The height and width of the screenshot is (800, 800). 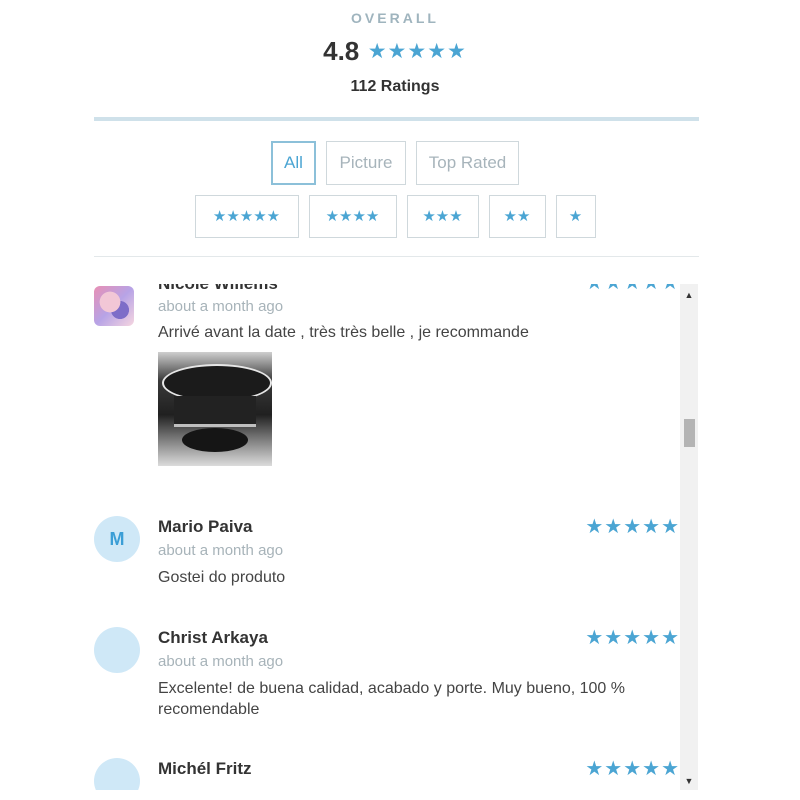 What do you see at coordinates (395, 18) in the screenshot?
I see `overall-label: OVERALL` at bounding box center [395, 18].